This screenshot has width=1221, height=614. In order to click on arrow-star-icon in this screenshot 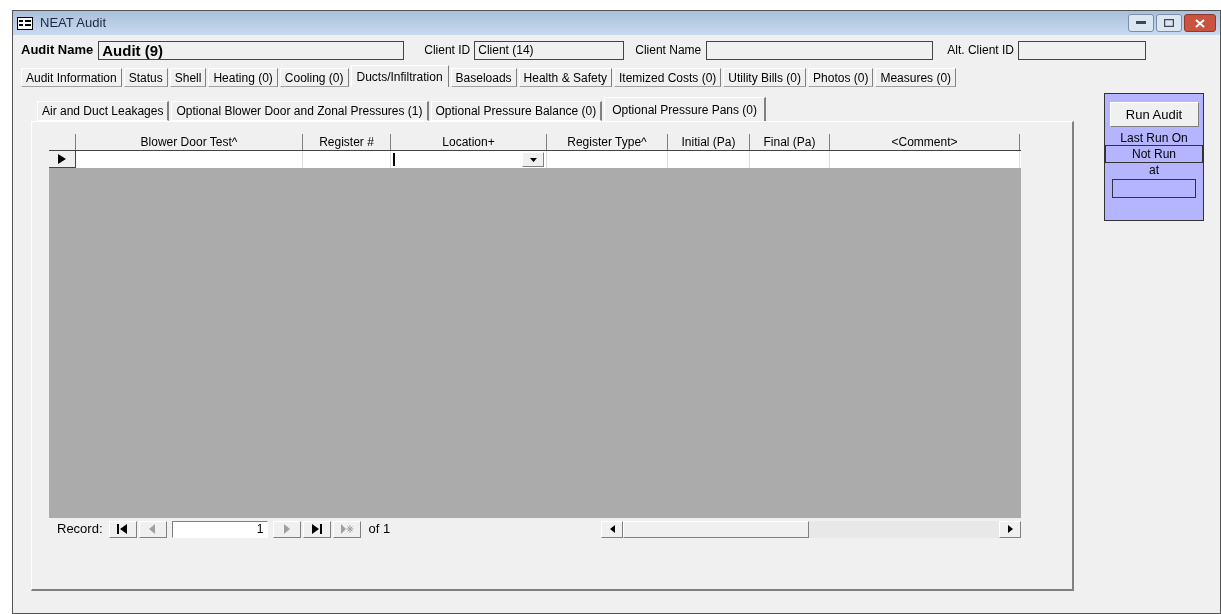, I will do `click(346, 529)`.